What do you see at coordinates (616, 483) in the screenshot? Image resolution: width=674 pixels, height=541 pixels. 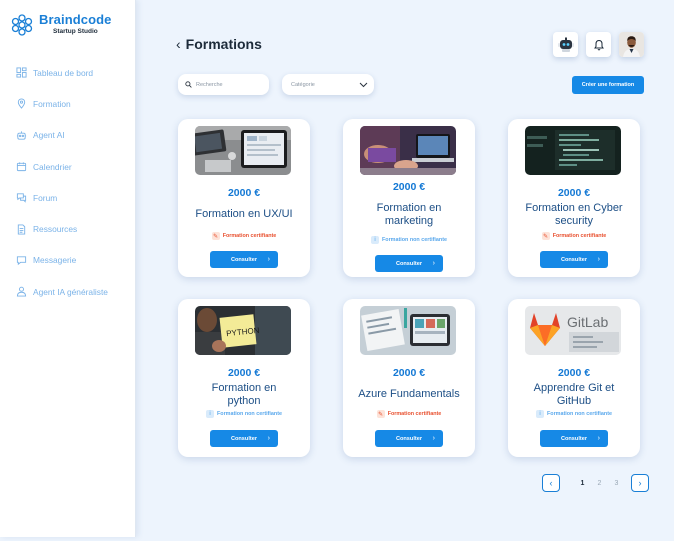 I see `page-number: 3` at bounding box center [616, 483].